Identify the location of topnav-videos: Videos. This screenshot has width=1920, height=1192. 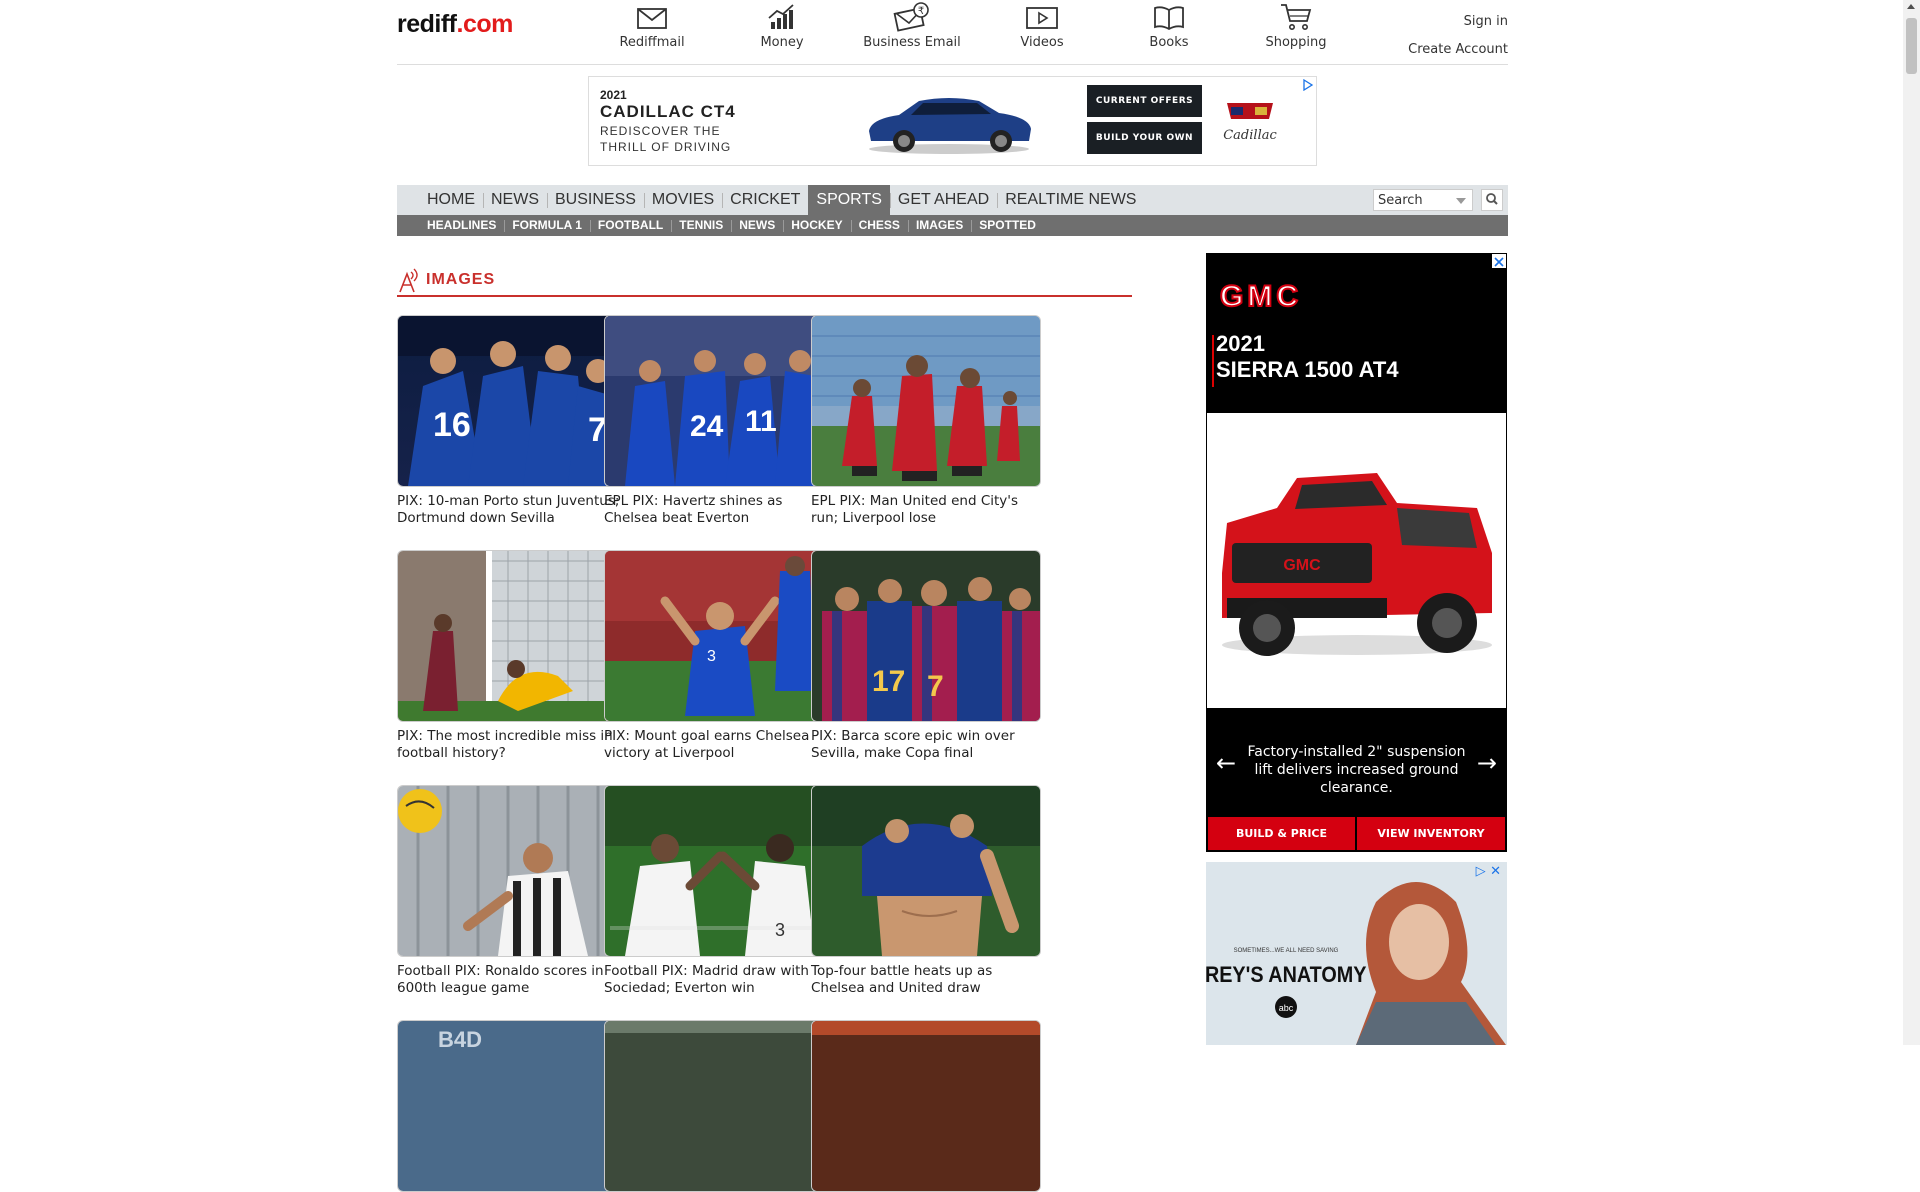
(1042, 25).